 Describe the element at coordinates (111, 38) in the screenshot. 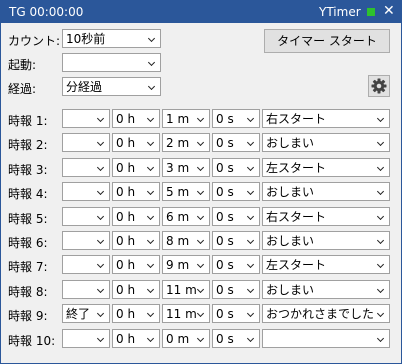

I see `count-select: 10秒前` at that location.